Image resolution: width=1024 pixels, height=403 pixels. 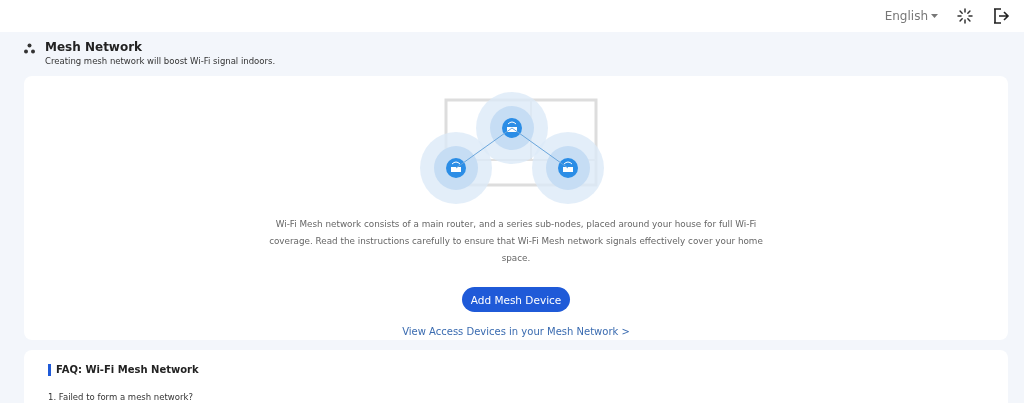 What do you see at coordinates (516, 331) in the screenshot?
I see `view-access-devices-link: View Access Devices in your Mesh Network >` at bounding box center [516, 331].